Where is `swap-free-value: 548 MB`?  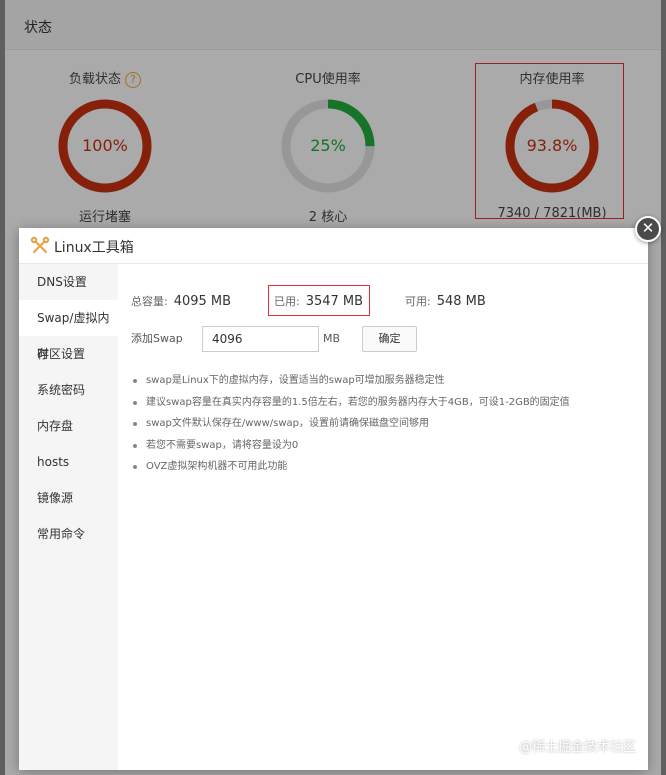
swap-free-value: 548 MB is located at coordinates (461, 301).